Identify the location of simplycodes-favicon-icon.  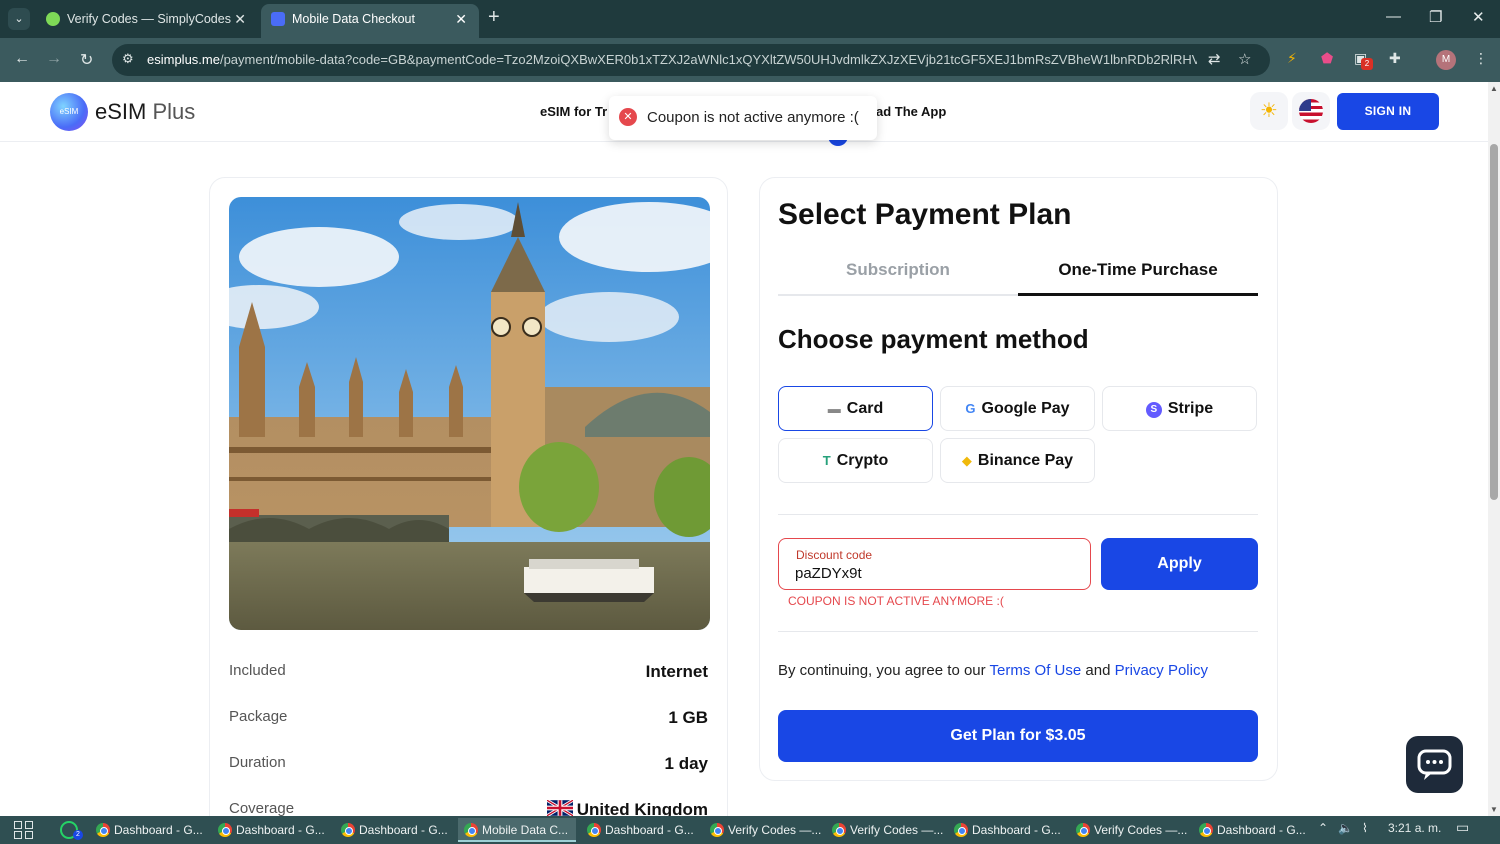
(53, 19).